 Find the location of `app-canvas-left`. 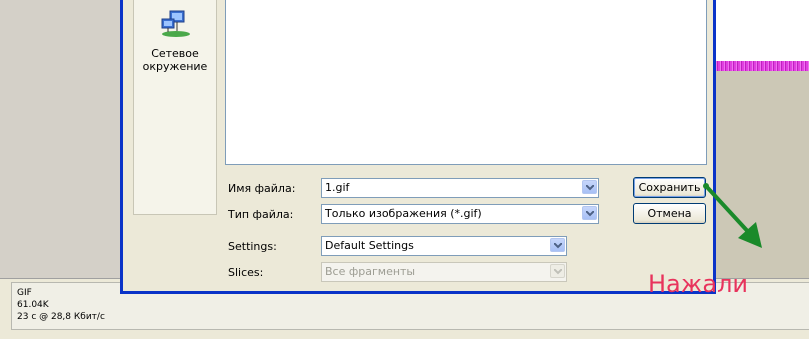

app-canvas-left is located at coordinates (65, 139).